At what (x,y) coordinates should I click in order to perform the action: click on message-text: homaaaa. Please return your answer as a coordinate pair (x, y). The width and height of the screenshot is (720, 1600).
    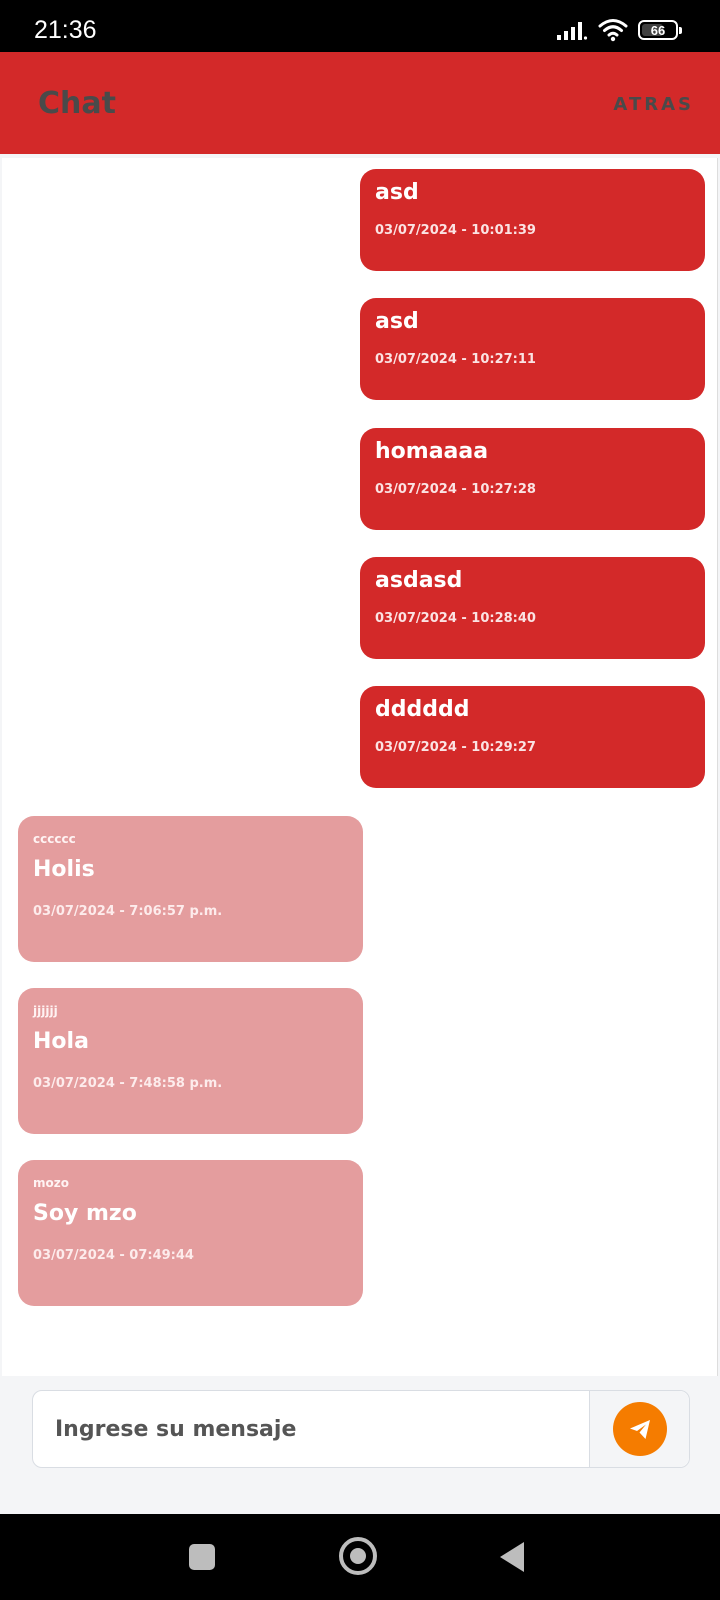
    Looking at the image, I should click on (432, 451).